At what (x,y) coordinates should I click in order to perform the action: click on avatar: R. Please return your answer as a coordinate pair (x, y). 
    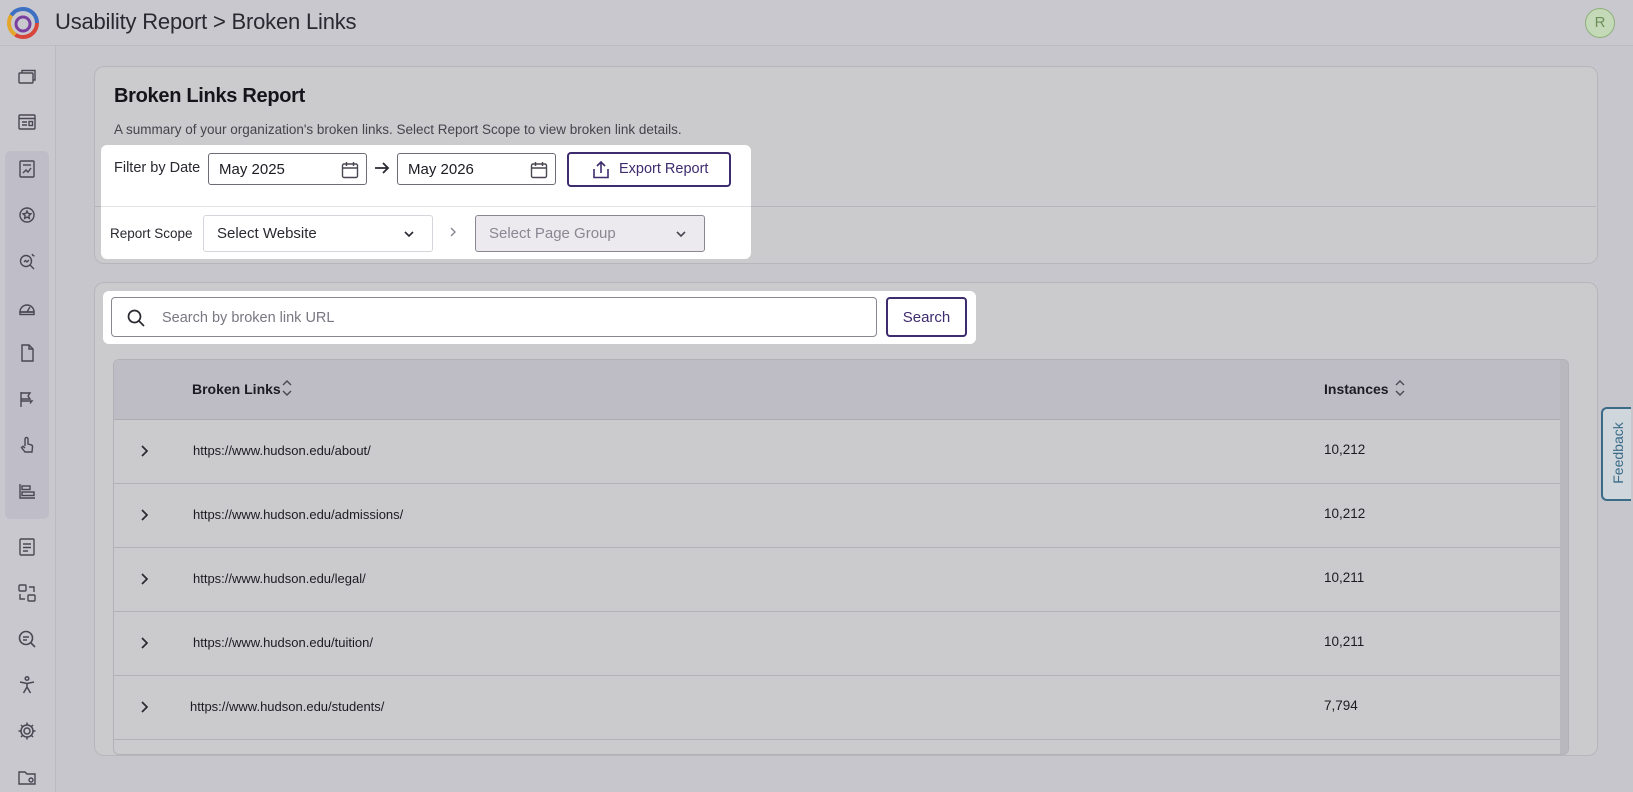
    Looking at the image, I should click on (1600, 23).